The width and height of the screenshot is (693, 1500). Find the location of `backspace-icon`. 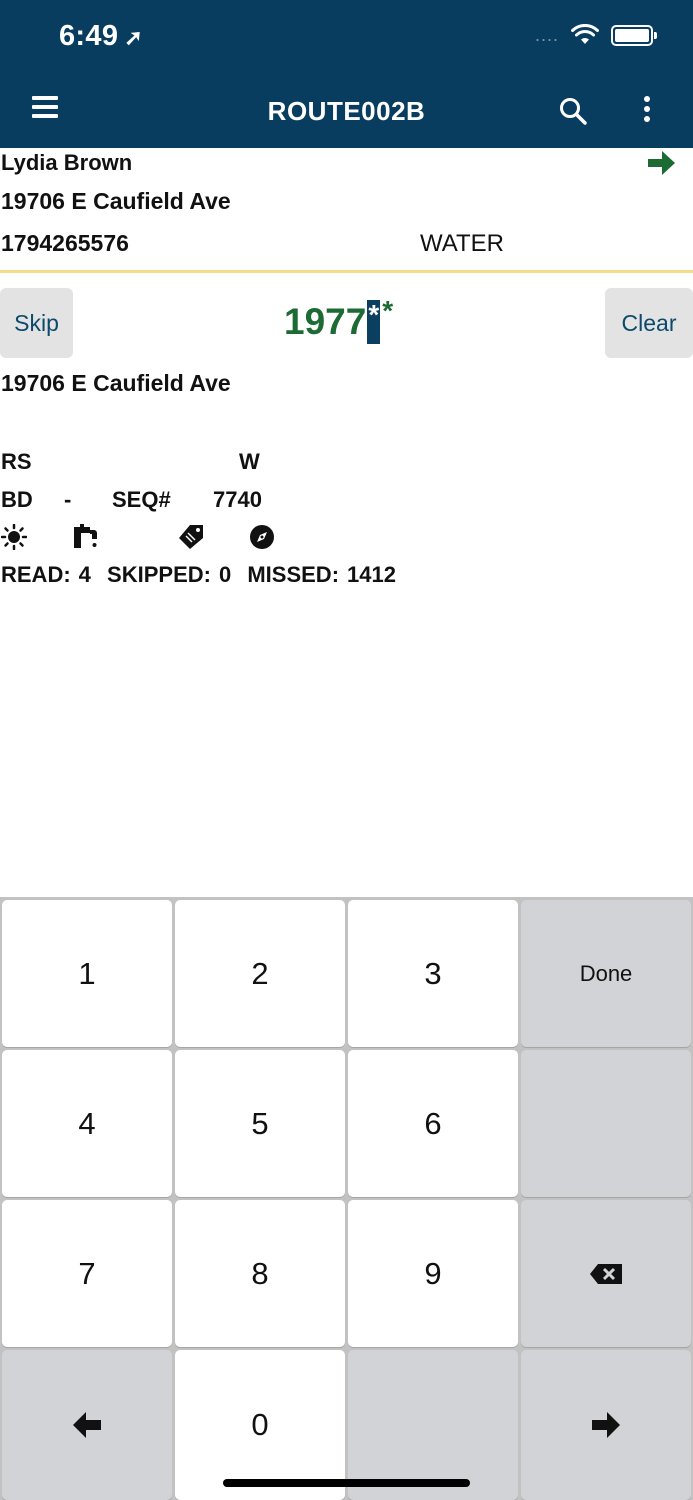

backspace-icon is located at coordinates (606, 1273).